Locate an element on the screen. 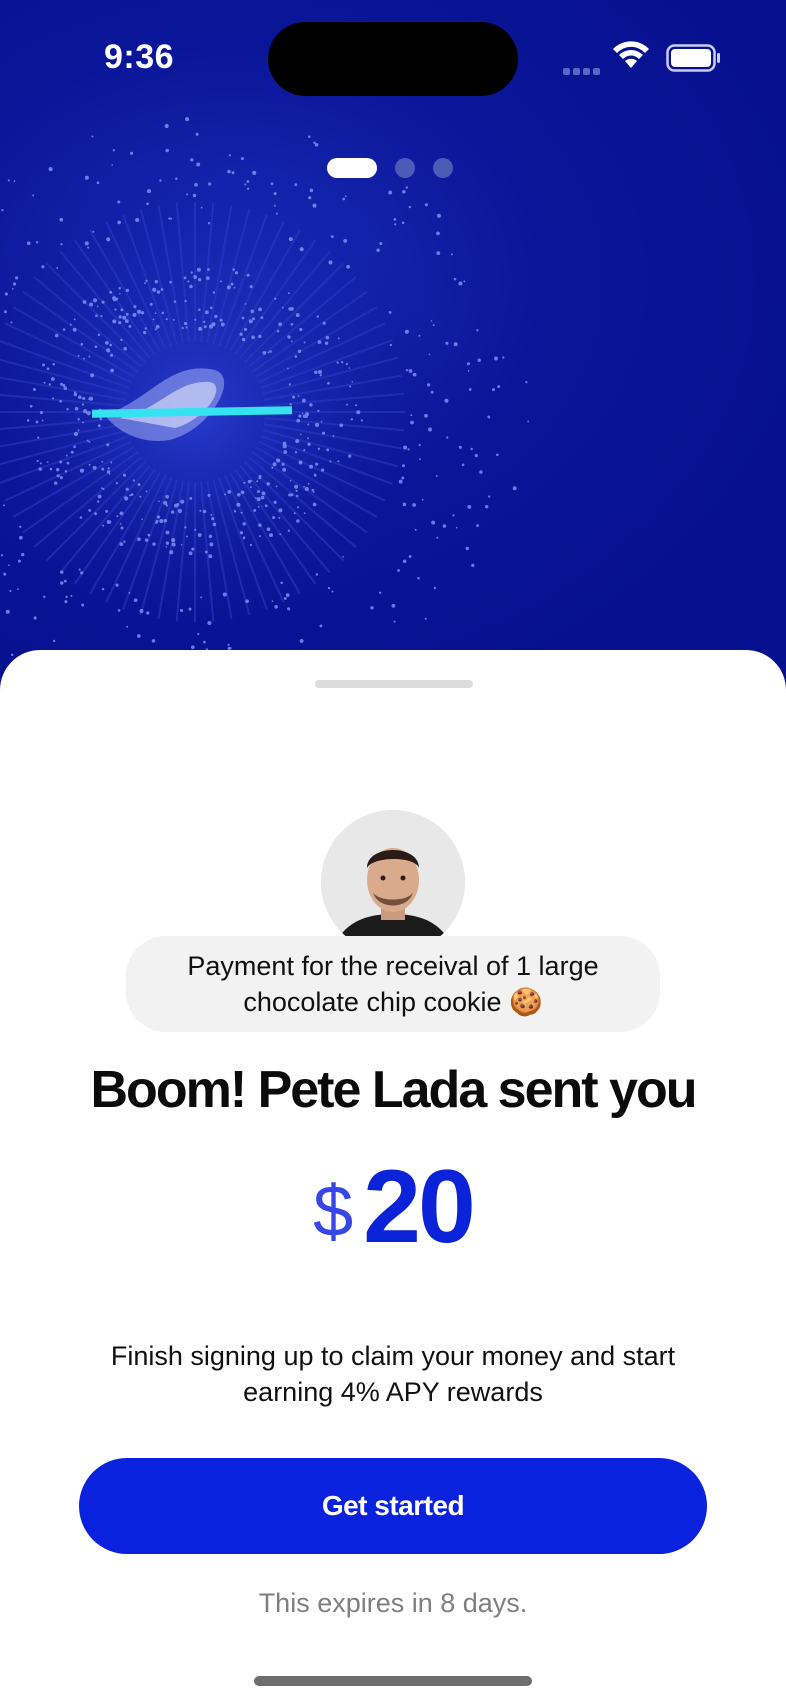 This screenshot has height=1704, width=786. avatar-portrait is located at coordinates (393, 882).